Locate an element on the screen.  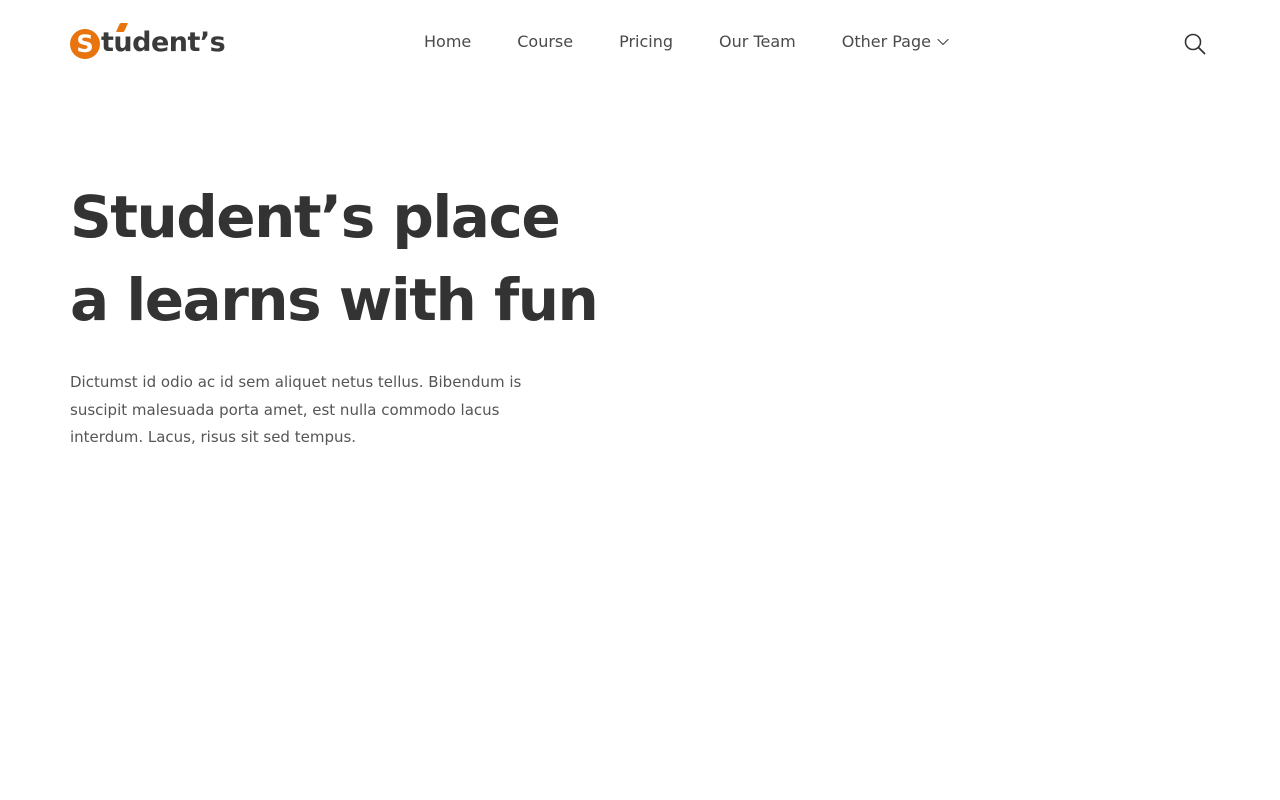
nav-item-pricing: Pricing is located at coordinates (646, 41).